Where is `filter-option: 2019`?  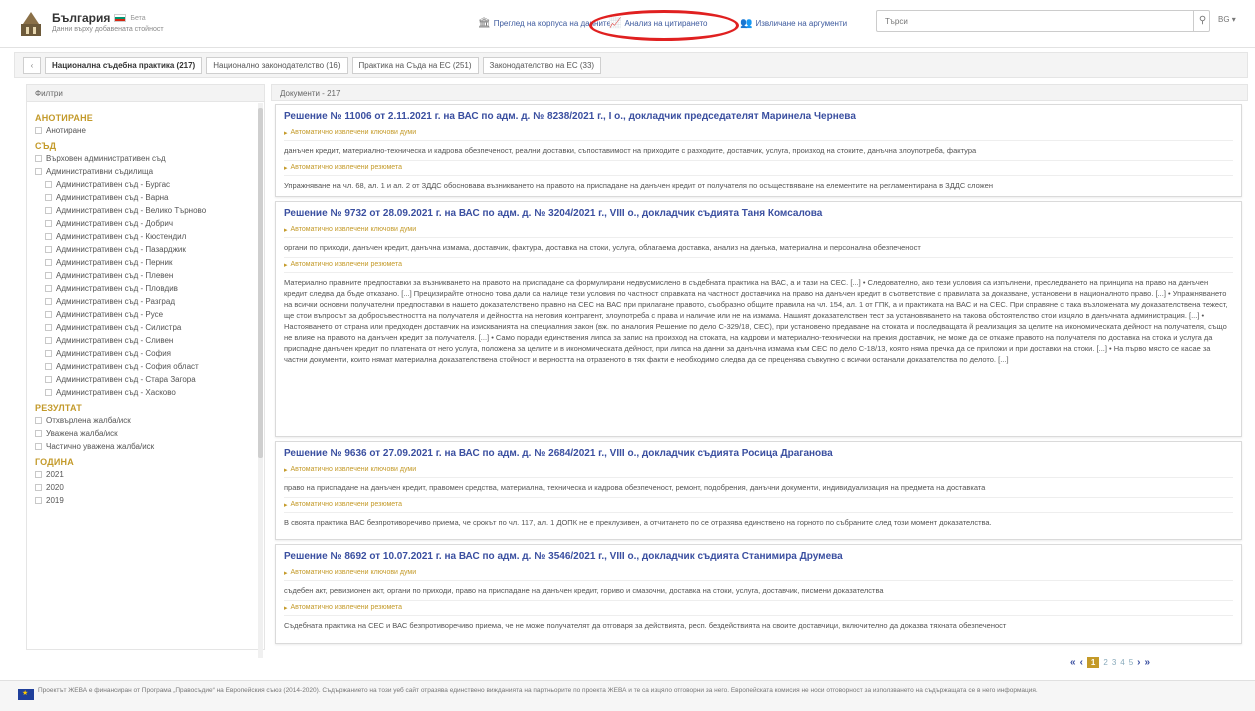
filter-option: 2019 is located at coordinates (145, 501).